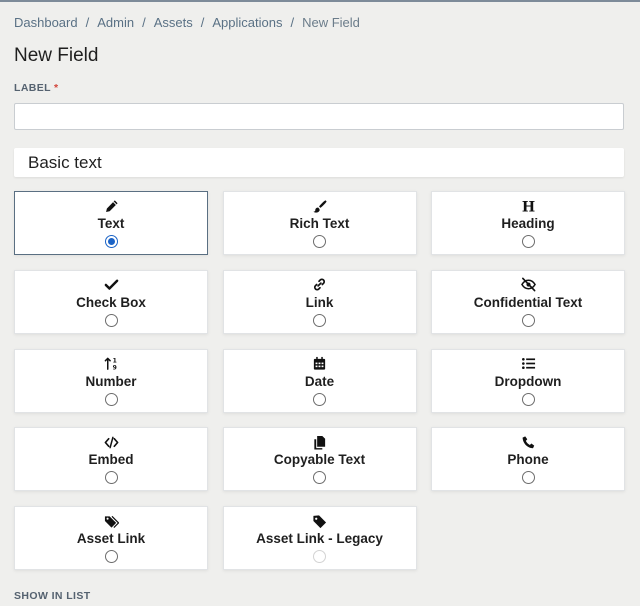 This screenshot has height=606, width=640. Describe the element at coordinates (111, 521) in the screenshot. I see `tags-icon` at that location.